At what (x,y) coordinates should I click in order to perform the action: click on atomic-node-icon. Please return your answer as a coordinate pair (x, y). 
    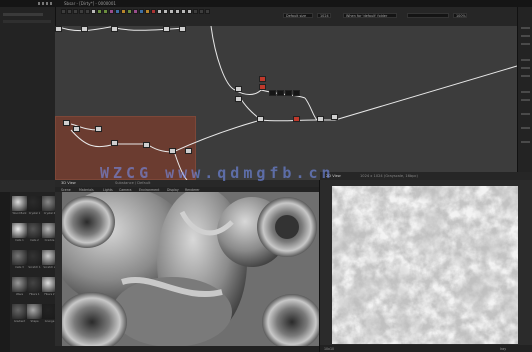
    Looking at the image, I should click on (99, 11).